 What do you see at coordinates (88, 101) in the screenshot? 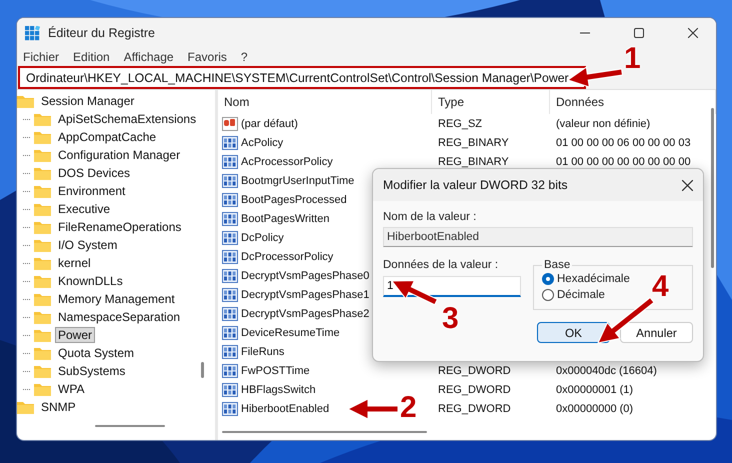
I see `tree-item: Session Manager` at bounding box center [88, 101].